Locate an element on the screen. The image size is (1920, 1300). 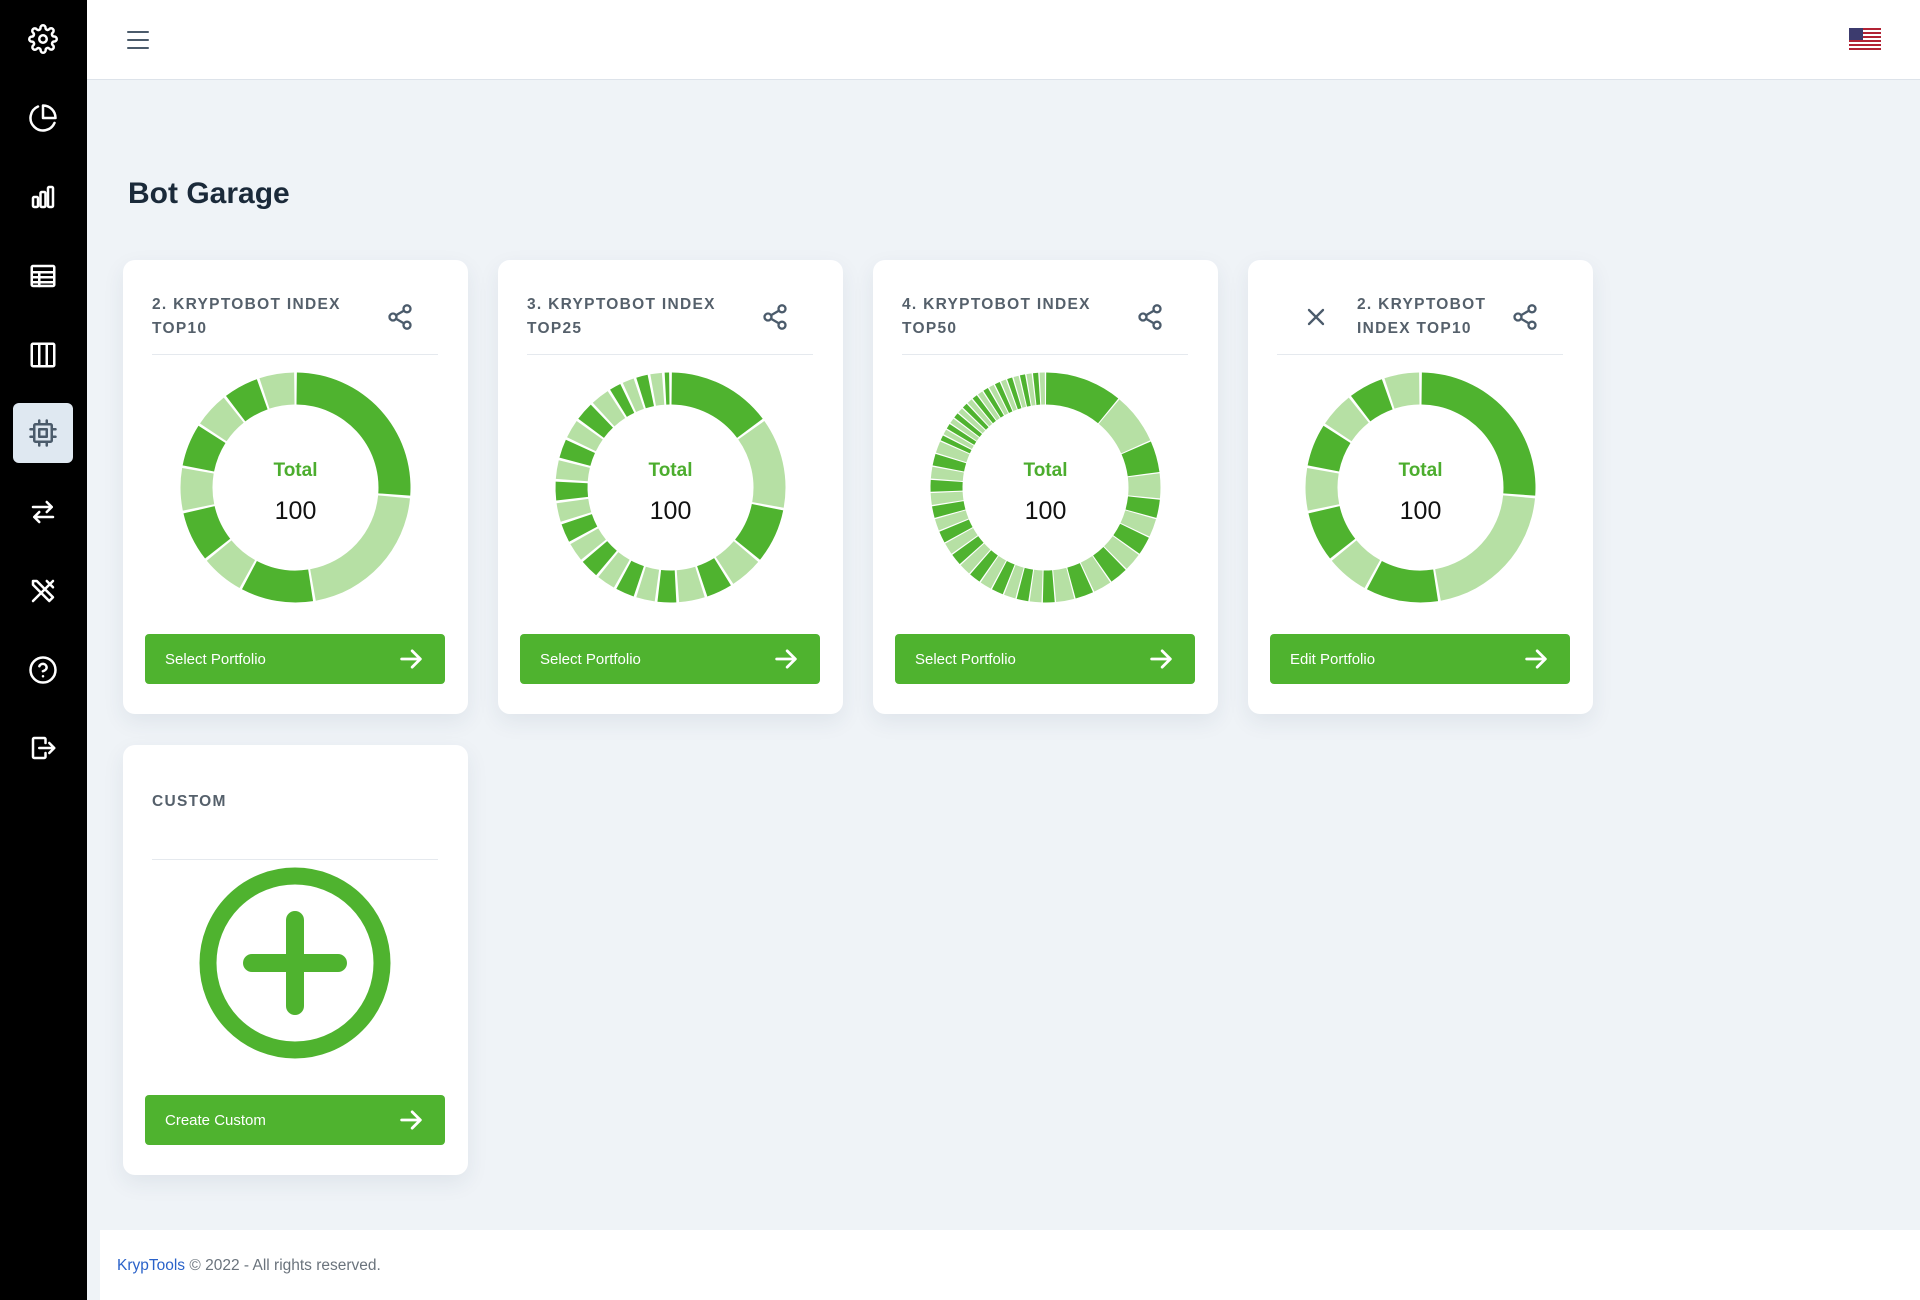
card-title: 3. KRYPTOBOT INDEX TOP25 is located at coordinates (621, 316).